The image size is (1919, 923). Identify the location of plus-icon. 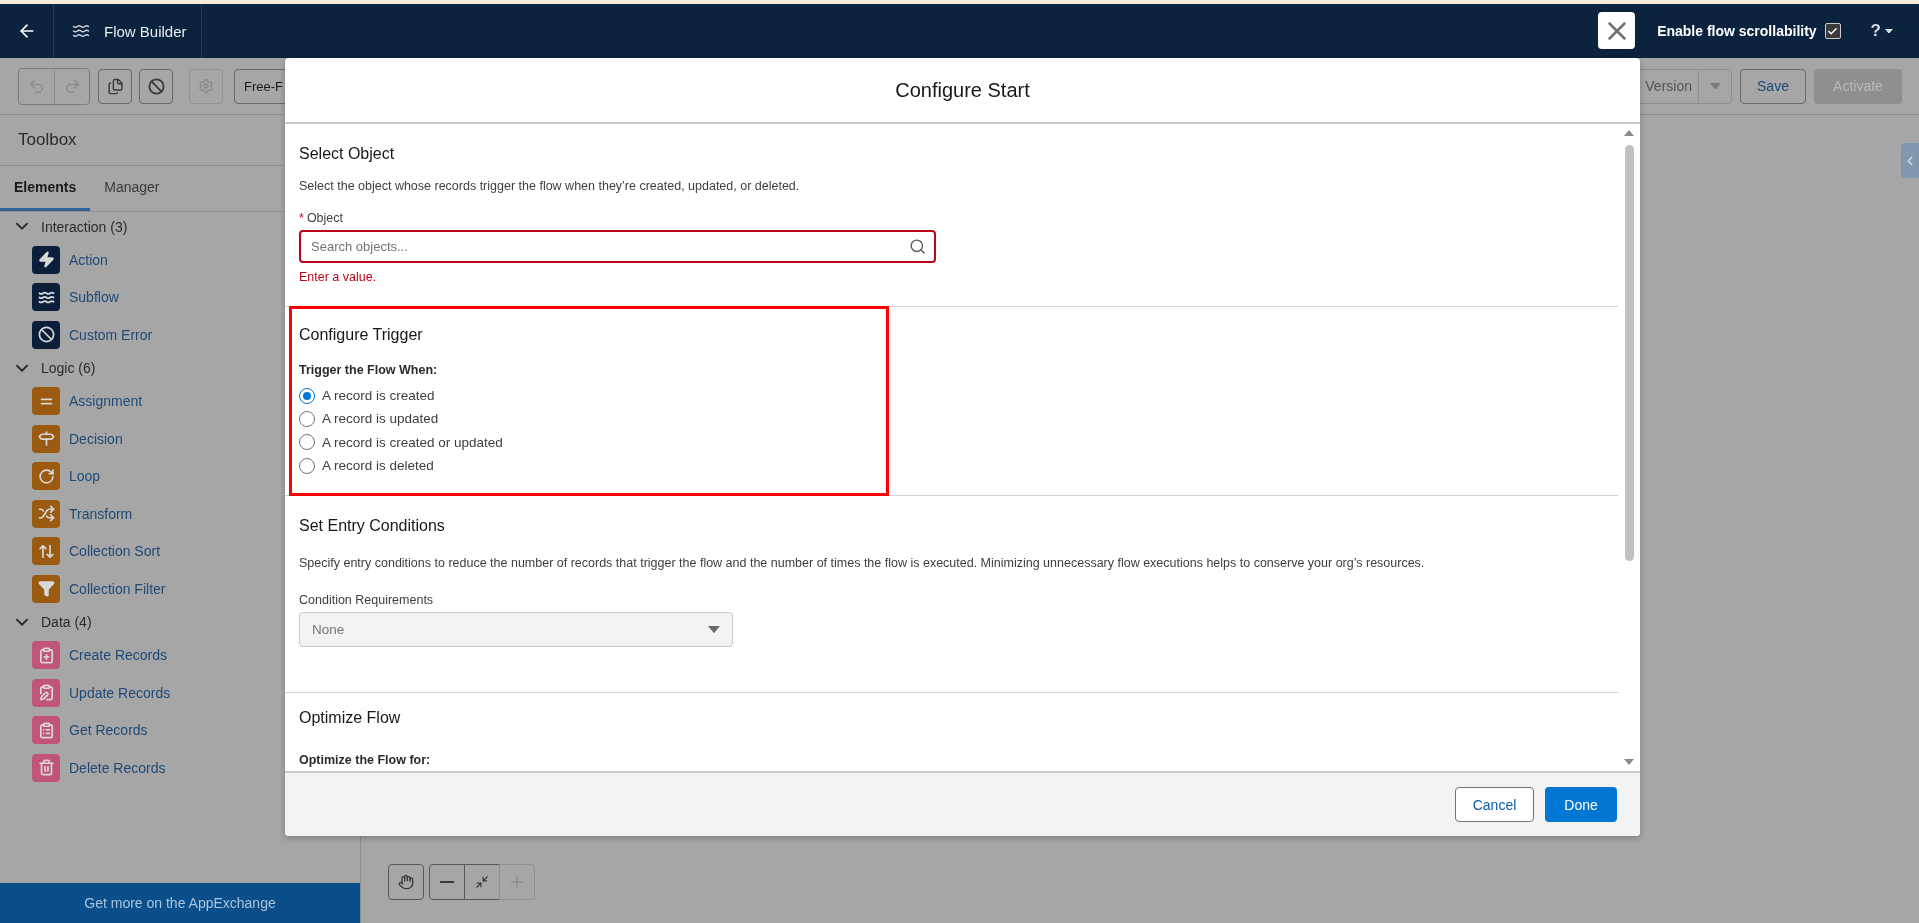
(517, 882).